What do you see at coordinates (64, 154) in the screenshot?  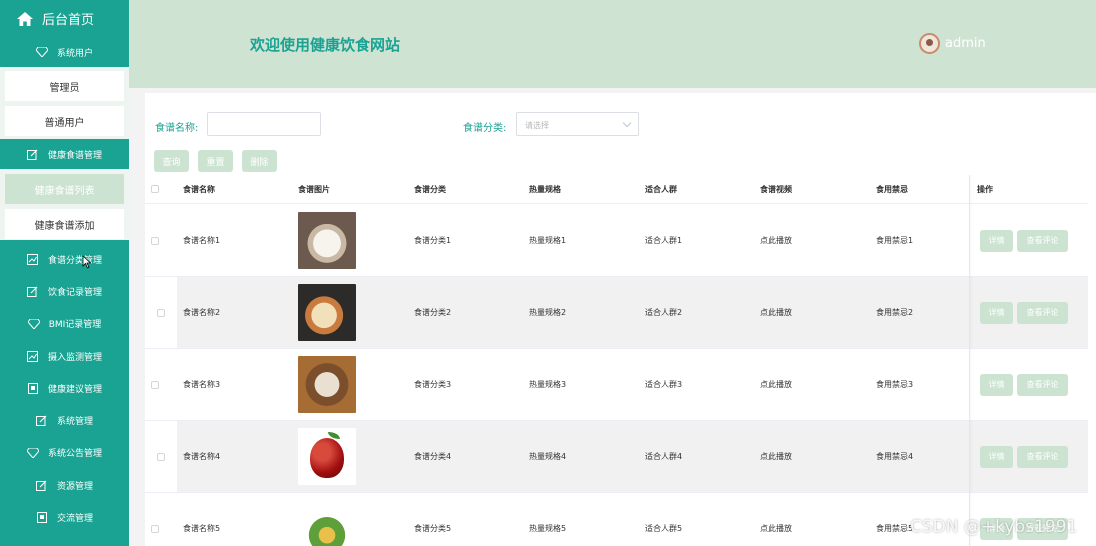 I see `sidebar-group-recipe: 健康食谱管理` at bounding box center [64, 154].